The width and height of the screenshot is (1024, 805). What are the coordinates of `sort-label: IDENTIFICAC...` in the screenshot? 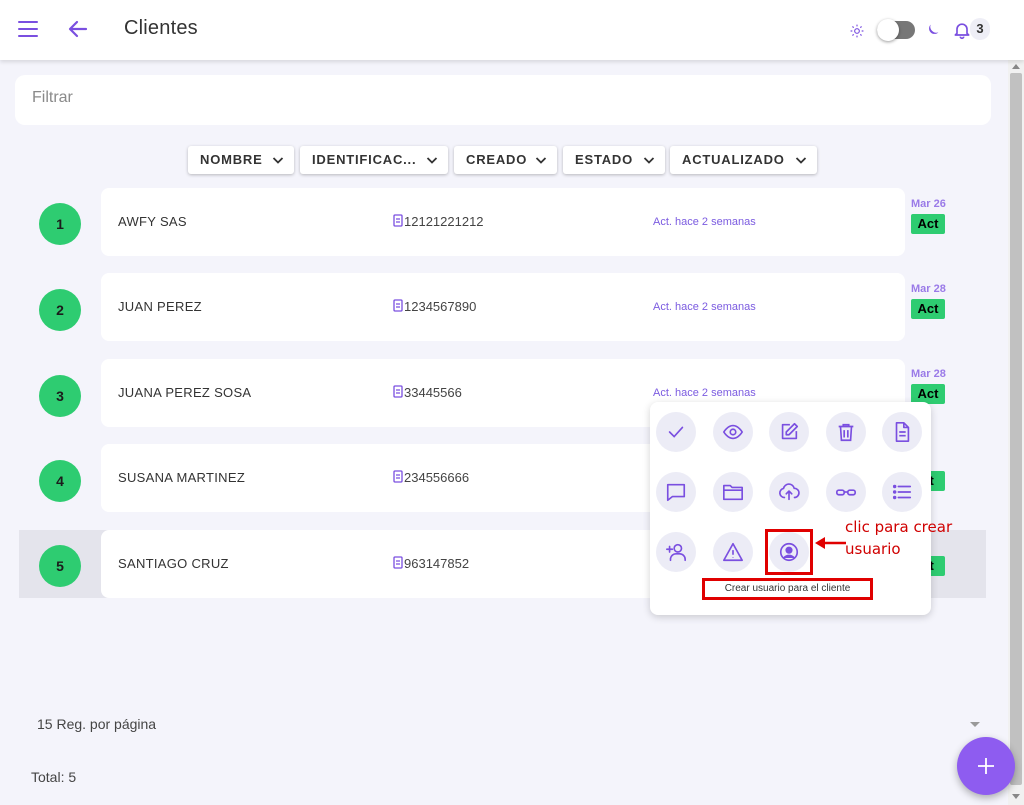 It's located at (364, 159).